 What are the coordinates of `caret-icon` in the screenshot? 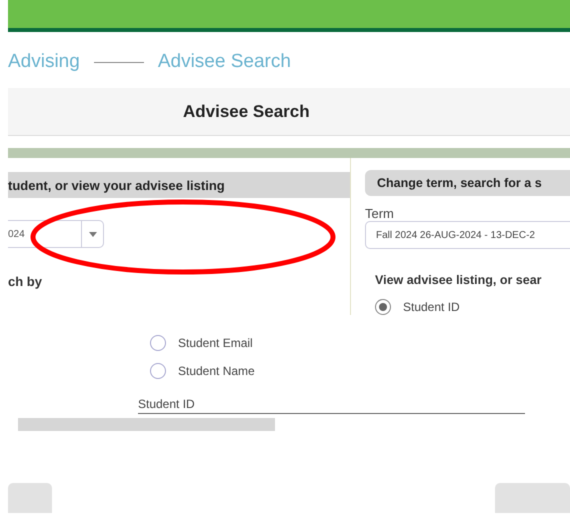 It's located at (92, 234).